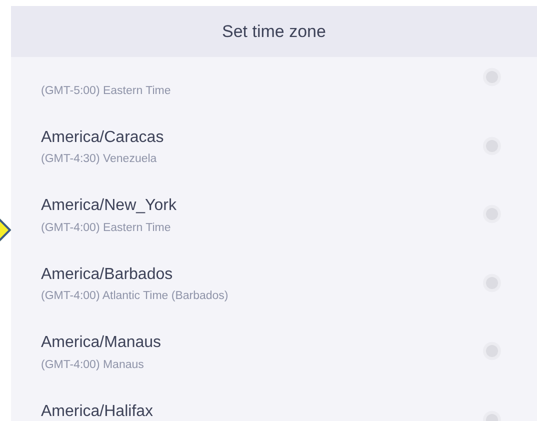 The height and width of the screenshot is (421, 537). What do you see at coordinates (108, 206) in the screenshot?
I see `time-zone-name: America/New_York` at bounding box center [108, 206].